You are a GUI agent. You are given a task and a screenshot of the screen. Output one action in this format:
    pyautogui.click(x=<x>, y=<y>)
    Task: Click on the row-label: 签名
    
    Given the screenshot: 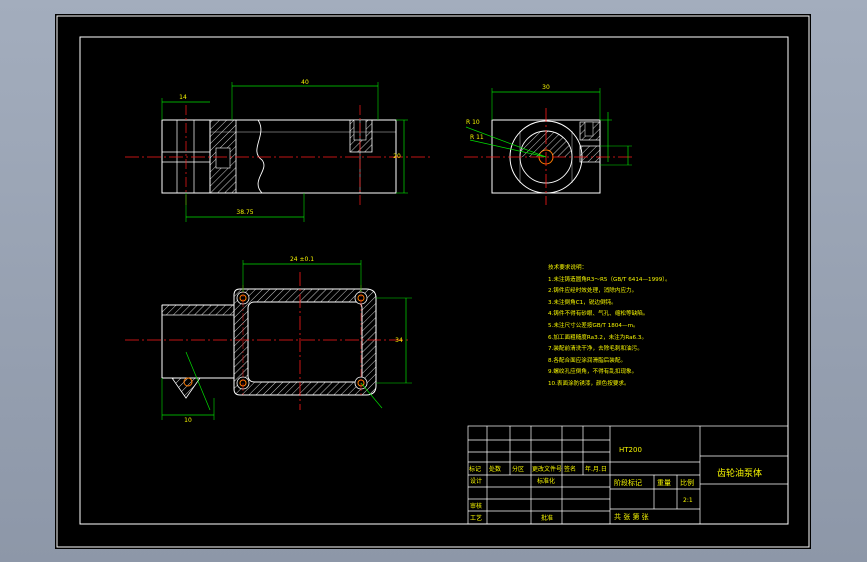 What is the action you would take?
    pyautogui.click(x=570, y=469)
    